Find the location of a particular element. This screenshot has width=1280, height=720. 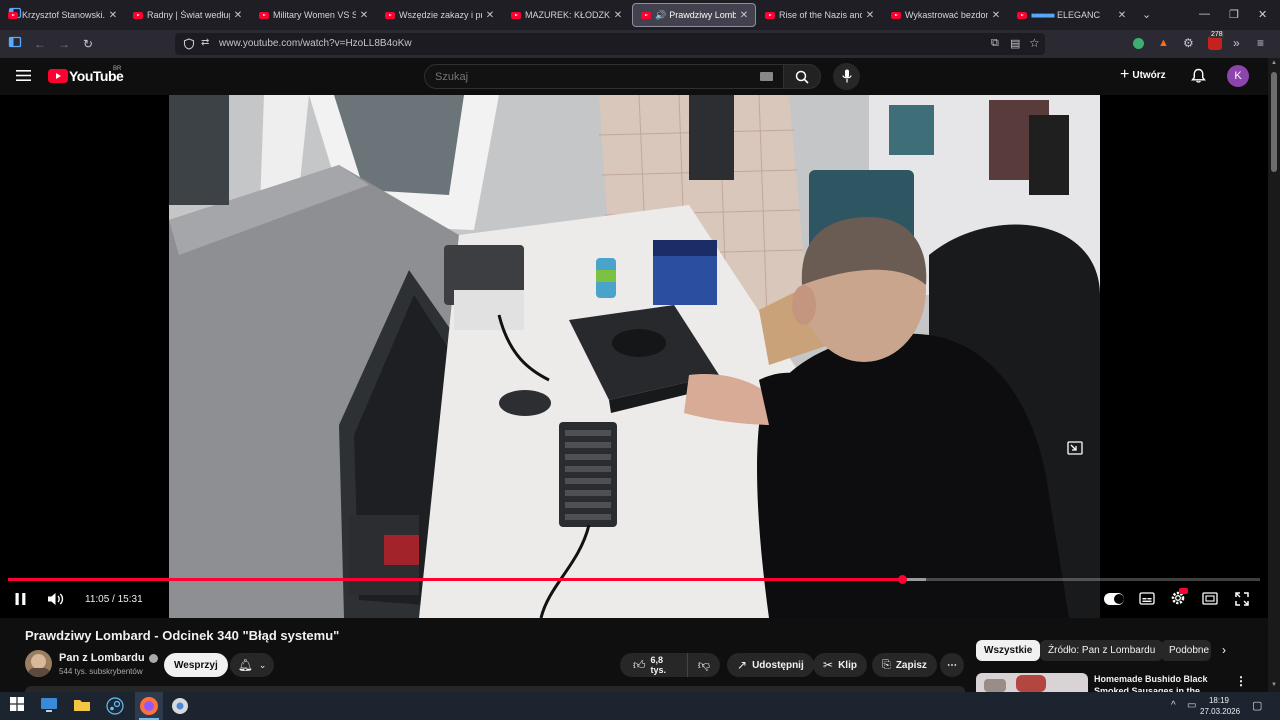

site-settings-icon: ⇄ is located at coordinates (205, 42).